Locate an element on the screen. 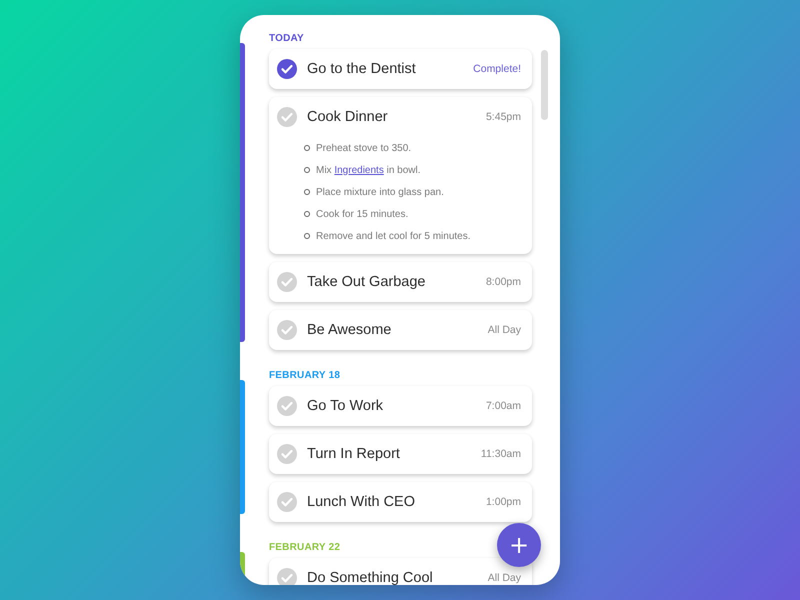 The width and height of the screenshot is (800, 600). task-card: Be Awesome All Day is located at coordinates (400, 330).